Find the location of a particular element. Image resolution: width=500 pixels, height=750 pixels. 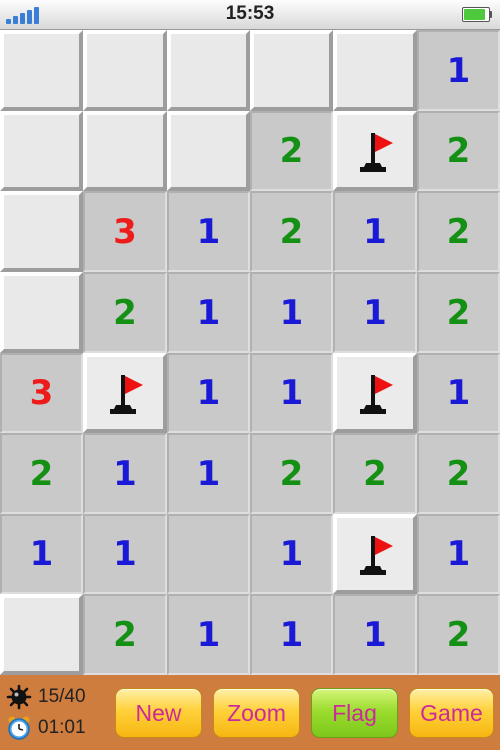

elapsed-time: 01:01 is located at coordinates (46, 728).